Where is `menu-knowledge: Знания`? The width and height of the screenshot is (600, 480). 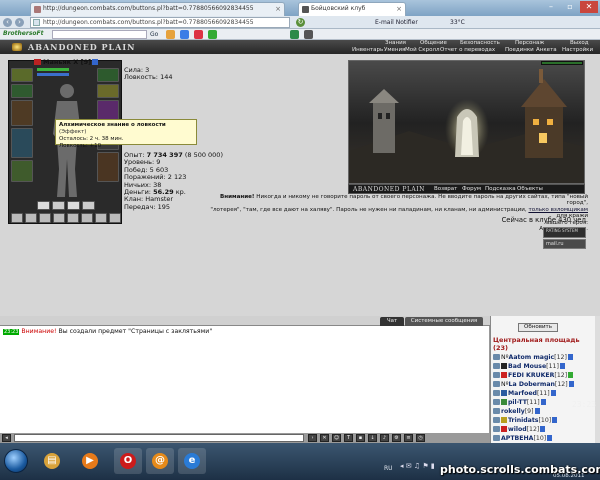 menu-knowledge: Знания is located at coordinates (395, 43).